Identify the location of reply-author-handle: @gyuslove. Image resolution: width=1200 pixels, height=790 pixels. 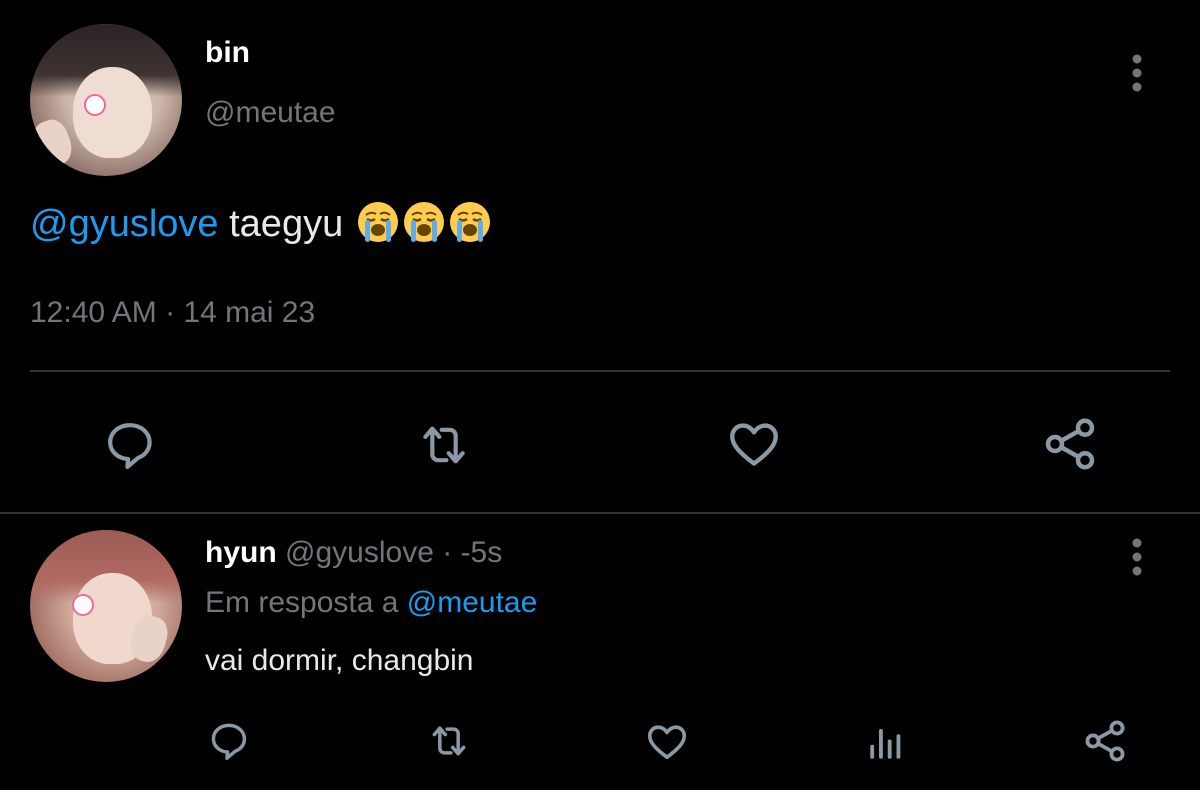
(359, 552).